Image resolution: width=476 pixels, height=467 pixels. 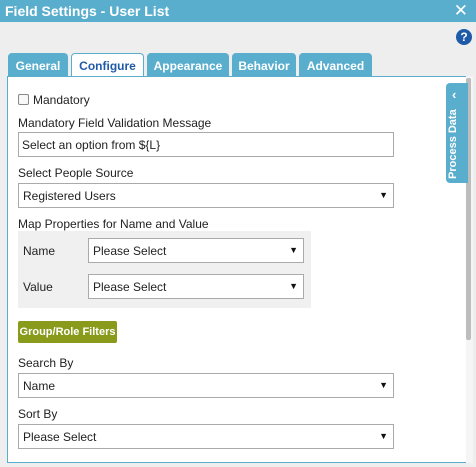 What do you see at coordinates (39, 251) in the screenshot?
I see `name-label: Name` at bounding box center [39, 251].